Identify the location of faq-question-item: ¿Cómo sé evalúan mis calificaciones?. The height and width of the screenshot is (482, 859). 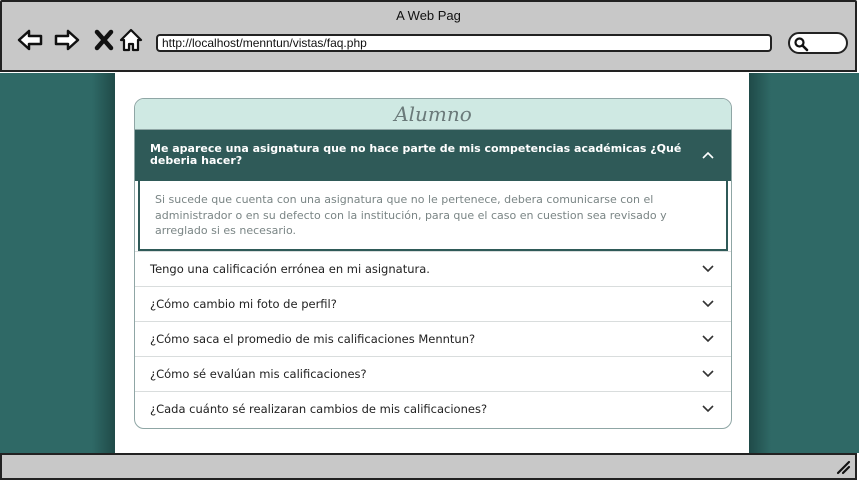
(433, 373).